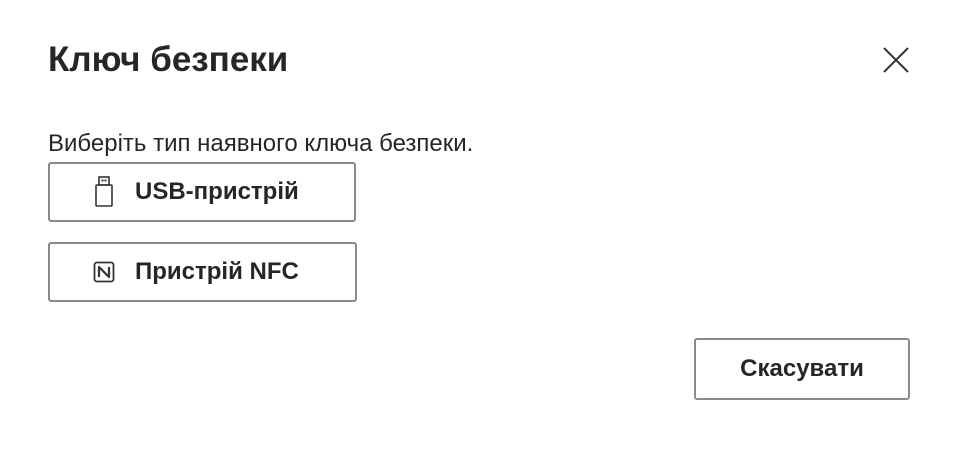 This screenshot has width=957, height=449. Describe the element at coordinates (217, 191) in the screenshot. I see `usb-device-label: USB-пристрій` at that location.